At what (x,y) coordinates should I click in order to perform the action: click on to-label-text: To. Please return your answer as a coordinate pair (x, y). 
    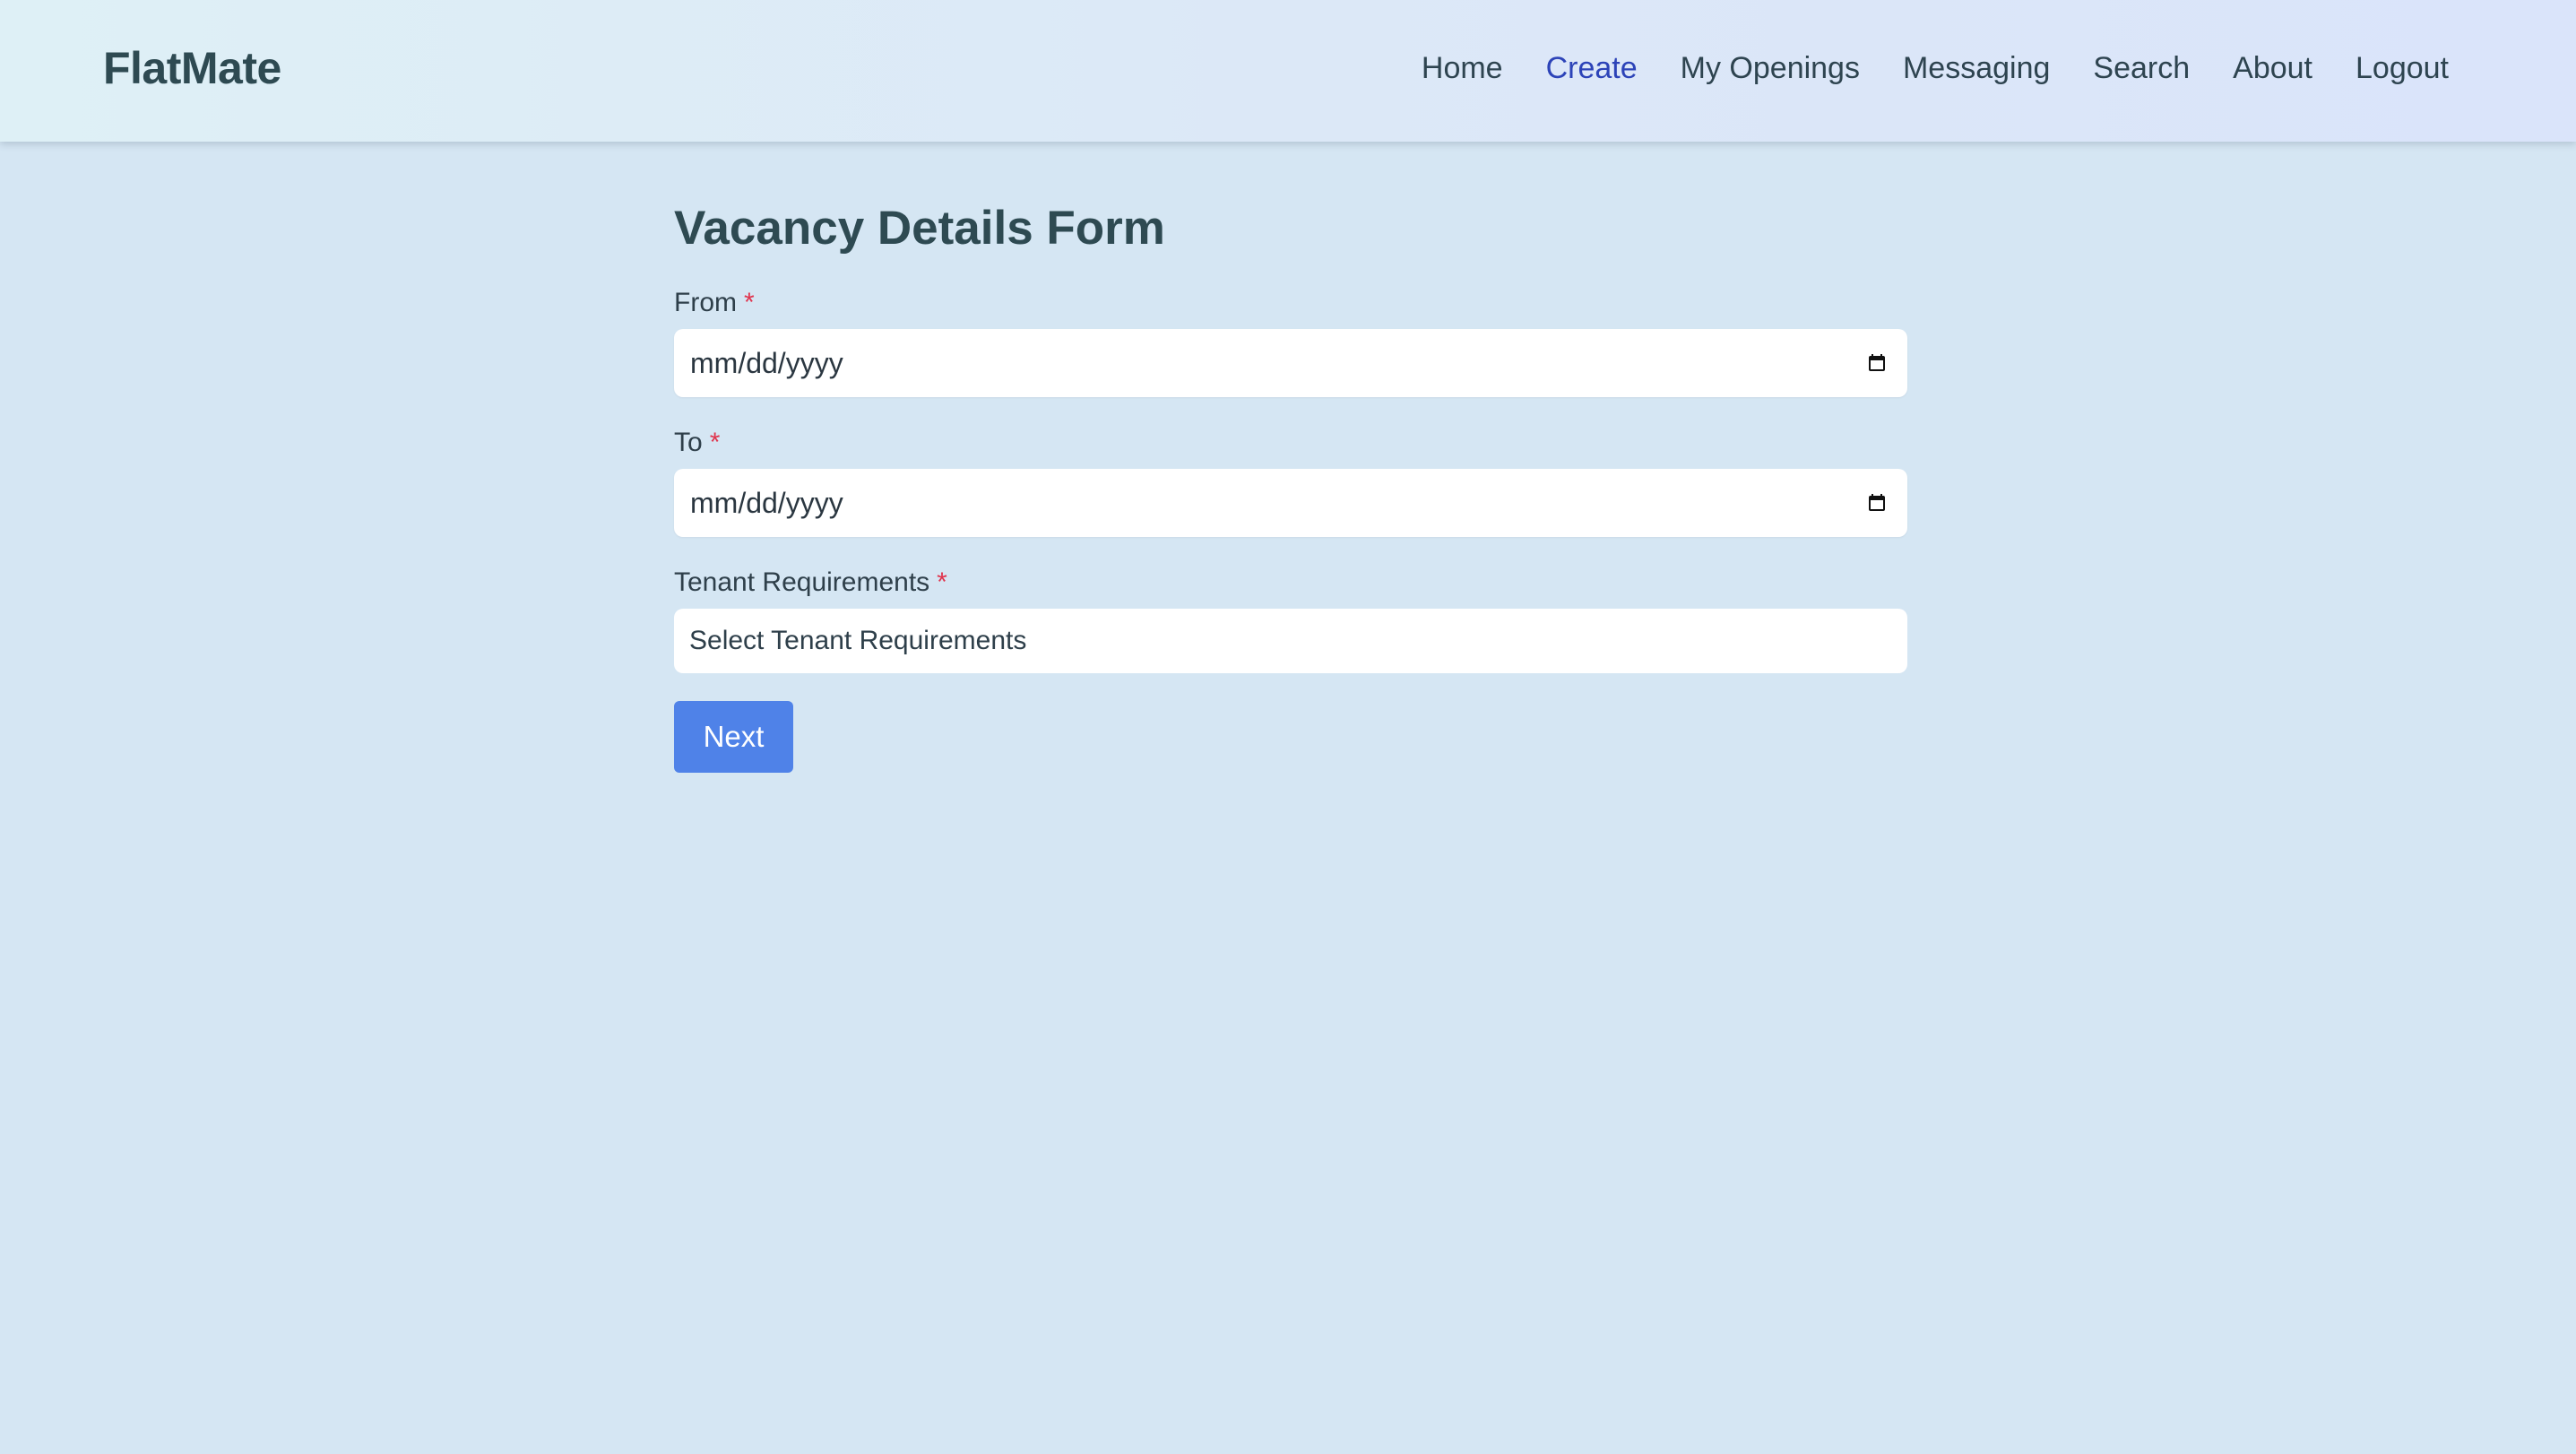
    Looking at the image, I should click on (688, 442).